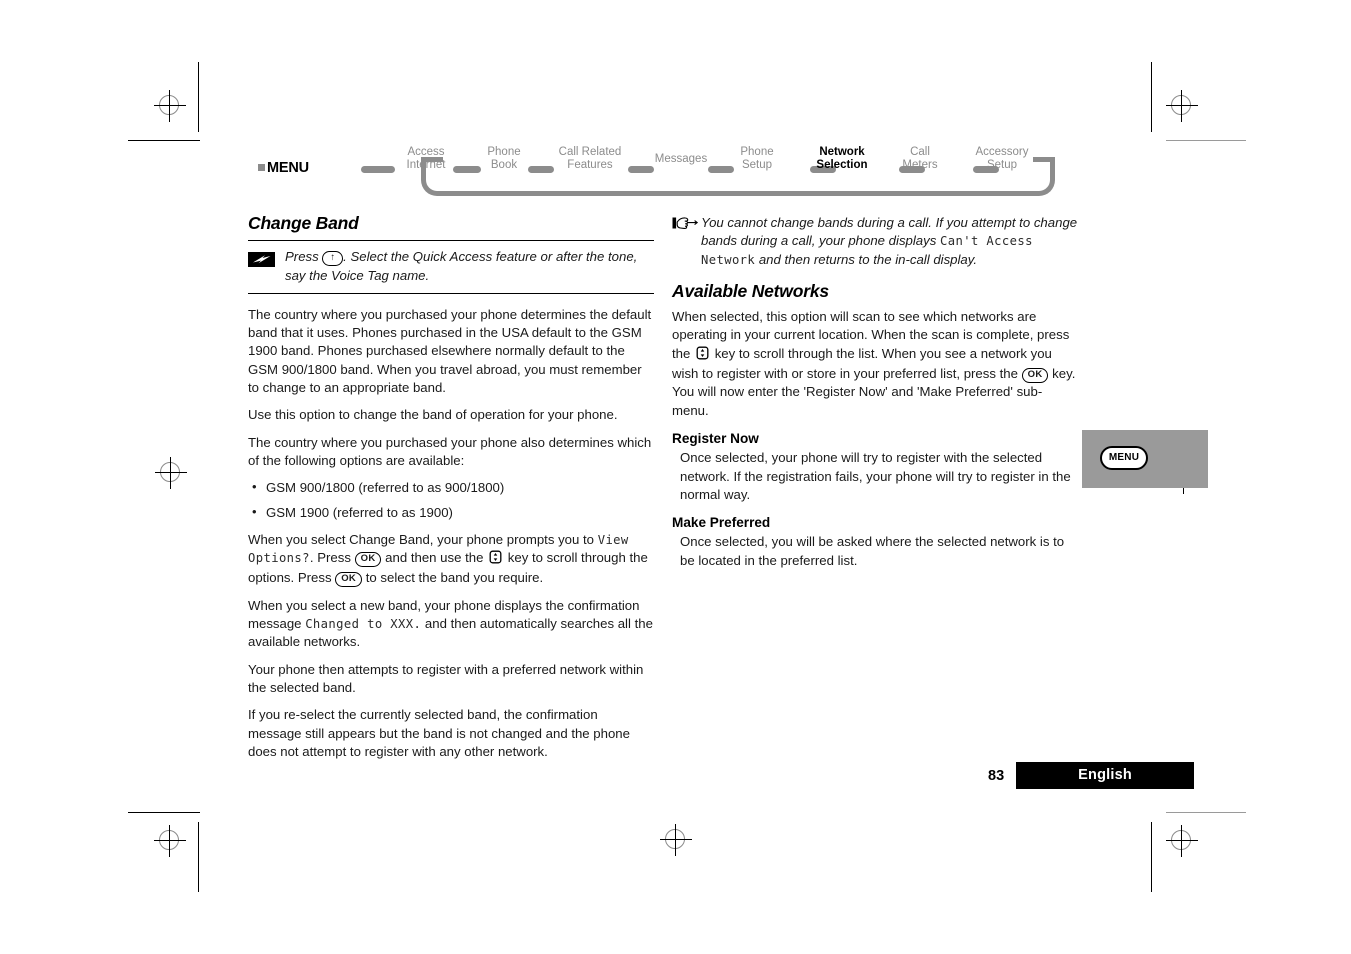  Describe the element at coordinates (1151, 857) in the screenshot. I see `crop-line-bottom-right-vertical` at that location.